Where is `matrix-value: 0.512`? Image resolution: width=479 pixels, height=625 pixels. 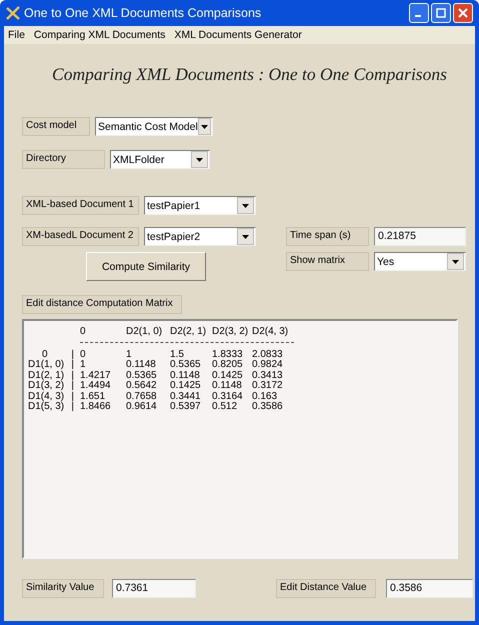
matrix-value: 0.512 is located at coordinates (225, 407).